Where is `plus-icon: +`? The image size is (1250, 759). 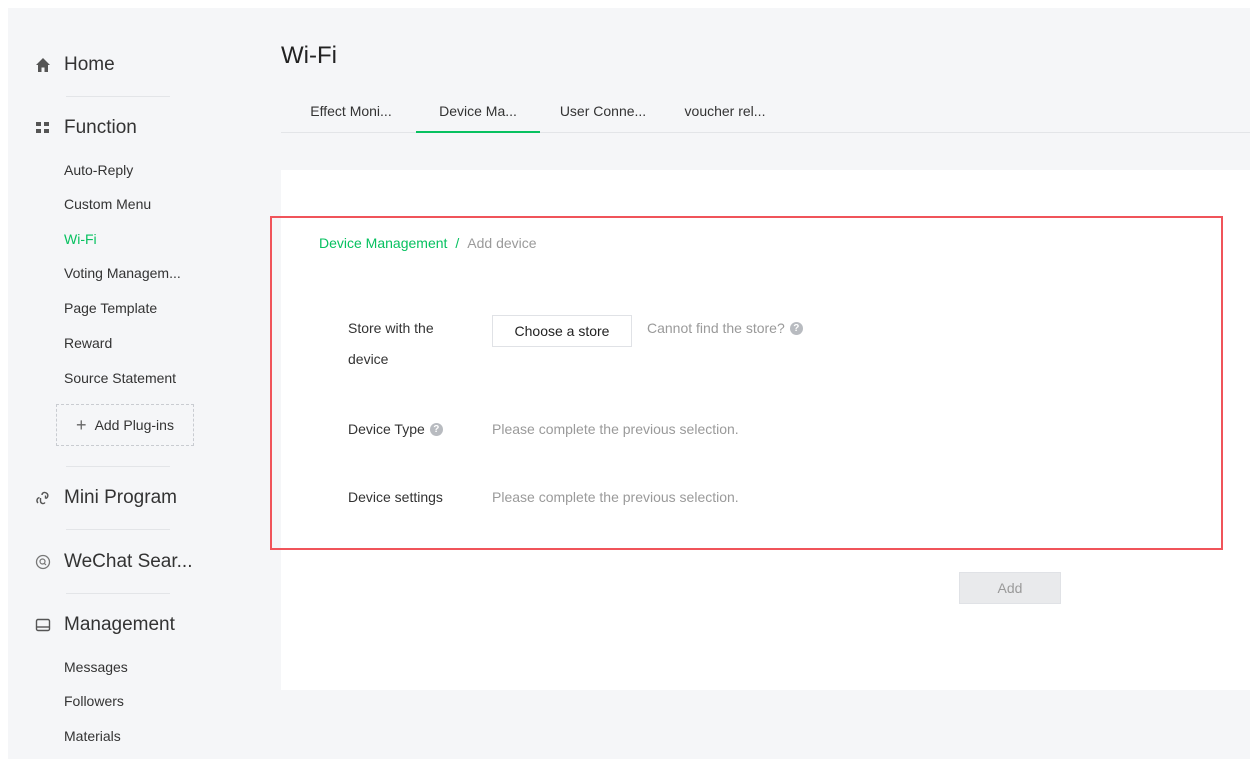 plus-icon: + is located at coordinates (81, 424).